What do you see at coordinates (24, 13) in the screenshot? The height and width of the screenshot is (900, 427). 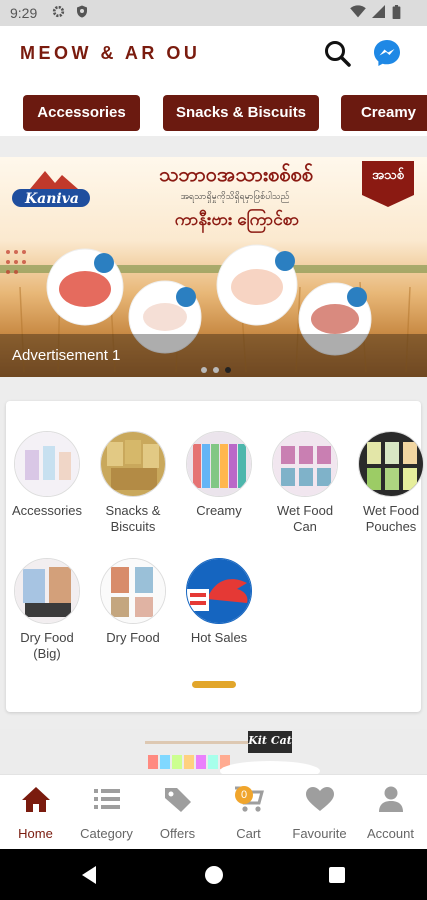 I see `status-time: 9:29` at bounding box center [24, 13].